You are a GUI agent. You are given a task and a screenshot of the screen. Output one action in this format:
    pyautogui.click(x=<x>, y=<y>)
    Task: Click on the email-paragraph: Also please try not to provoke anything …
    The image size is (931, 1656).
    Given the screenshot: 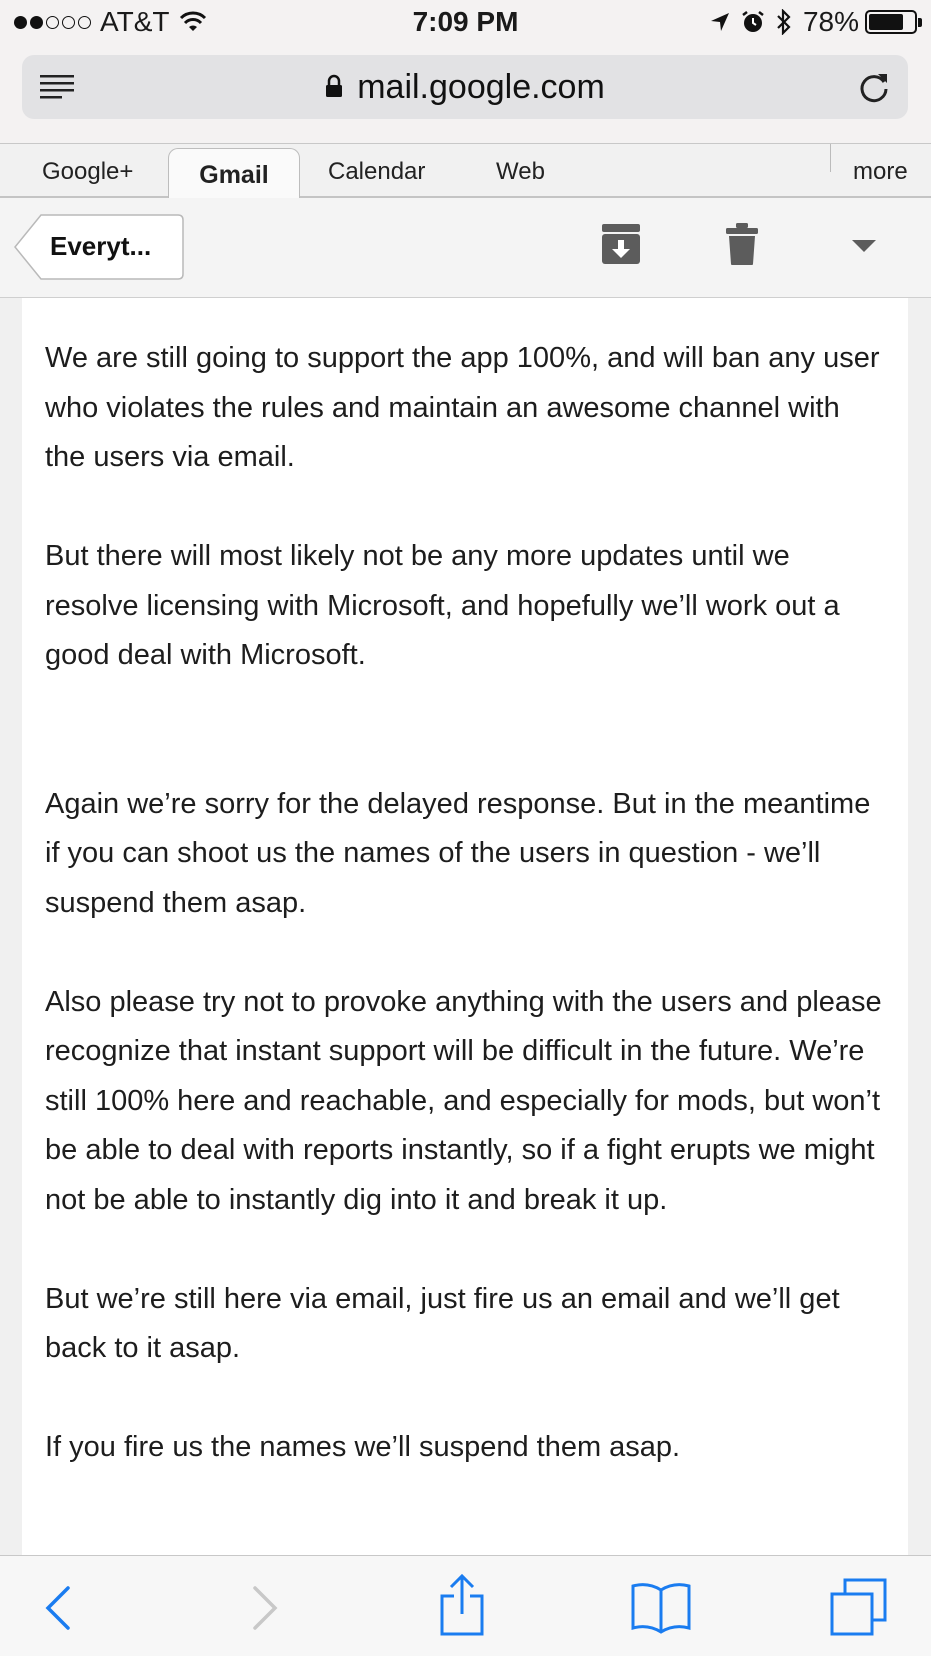 What is the action you would take?
    pyautogui.click(x=463, y=1100)
    